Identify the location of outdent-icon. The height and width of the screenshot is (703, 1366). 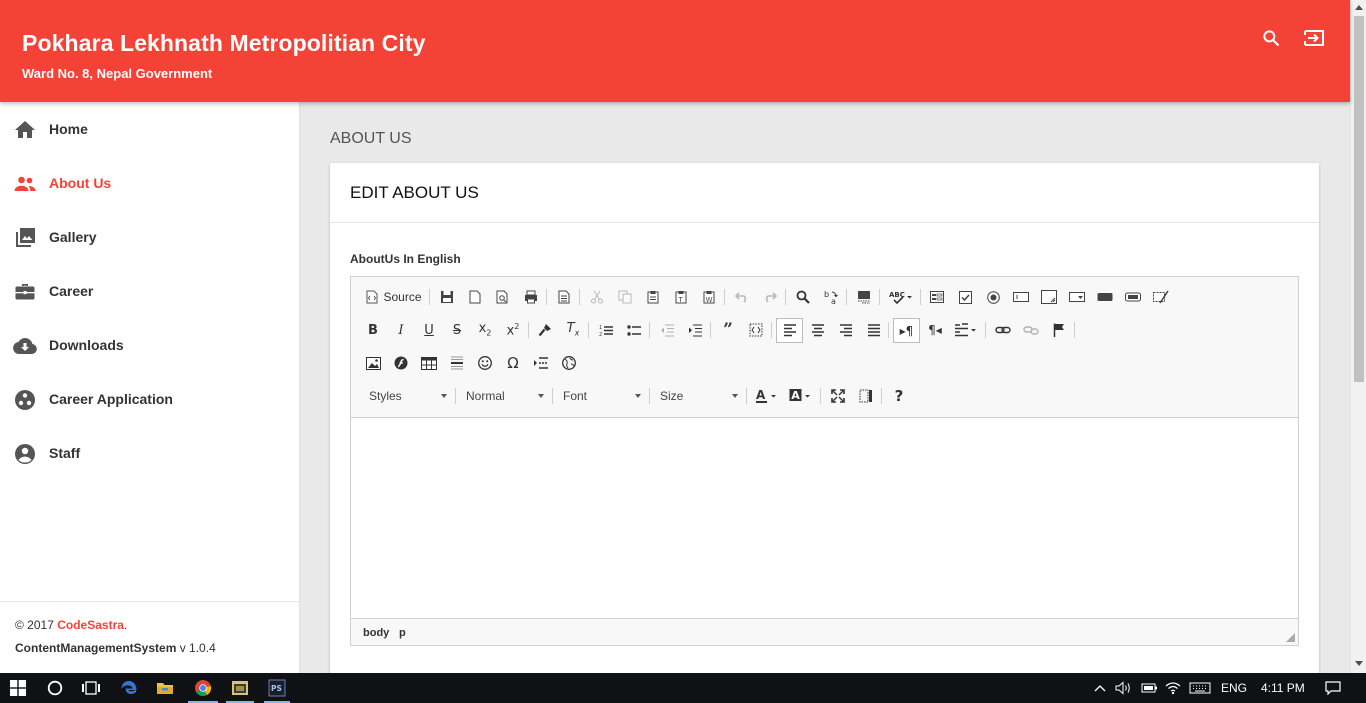
(667, 330).